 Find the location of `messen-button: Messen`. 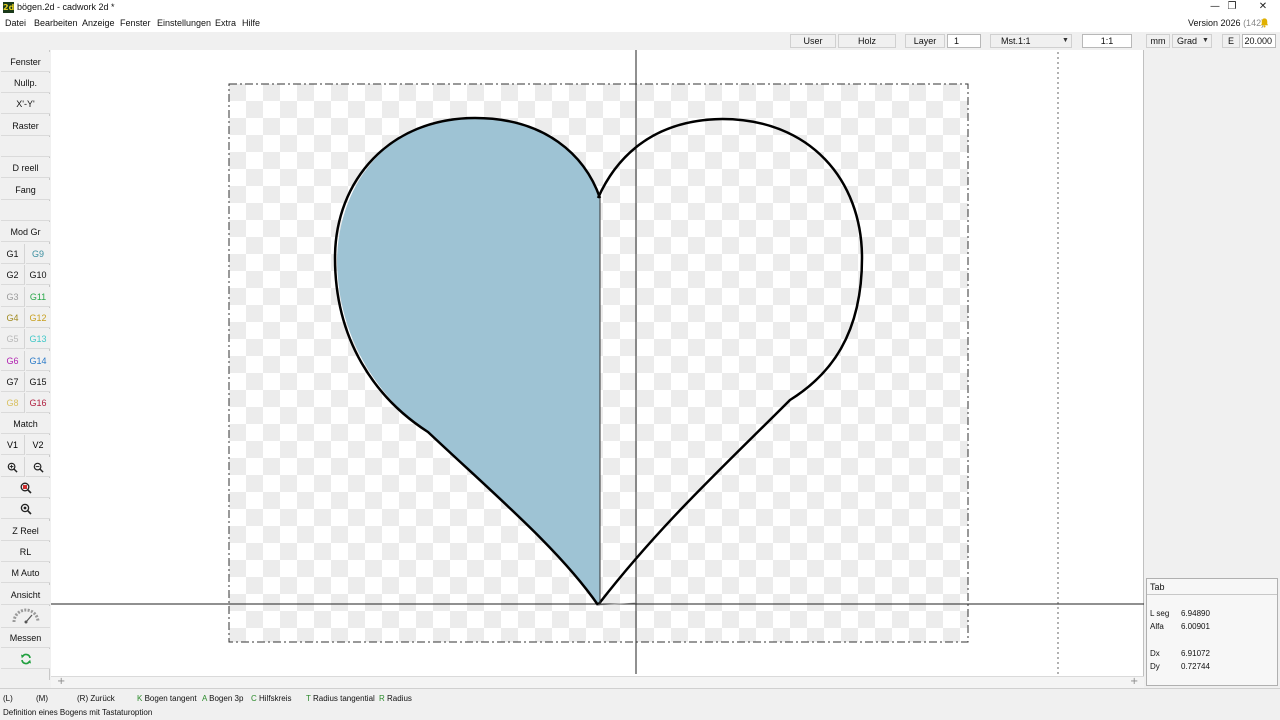

messen-button: Messen is located at coordinates (25, 638).